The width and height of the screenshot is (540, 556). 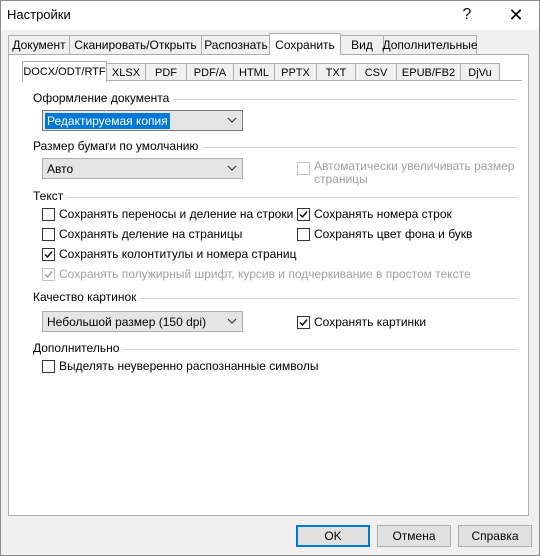 I want to click on help-button: Справка, so click(x=495, y=536).